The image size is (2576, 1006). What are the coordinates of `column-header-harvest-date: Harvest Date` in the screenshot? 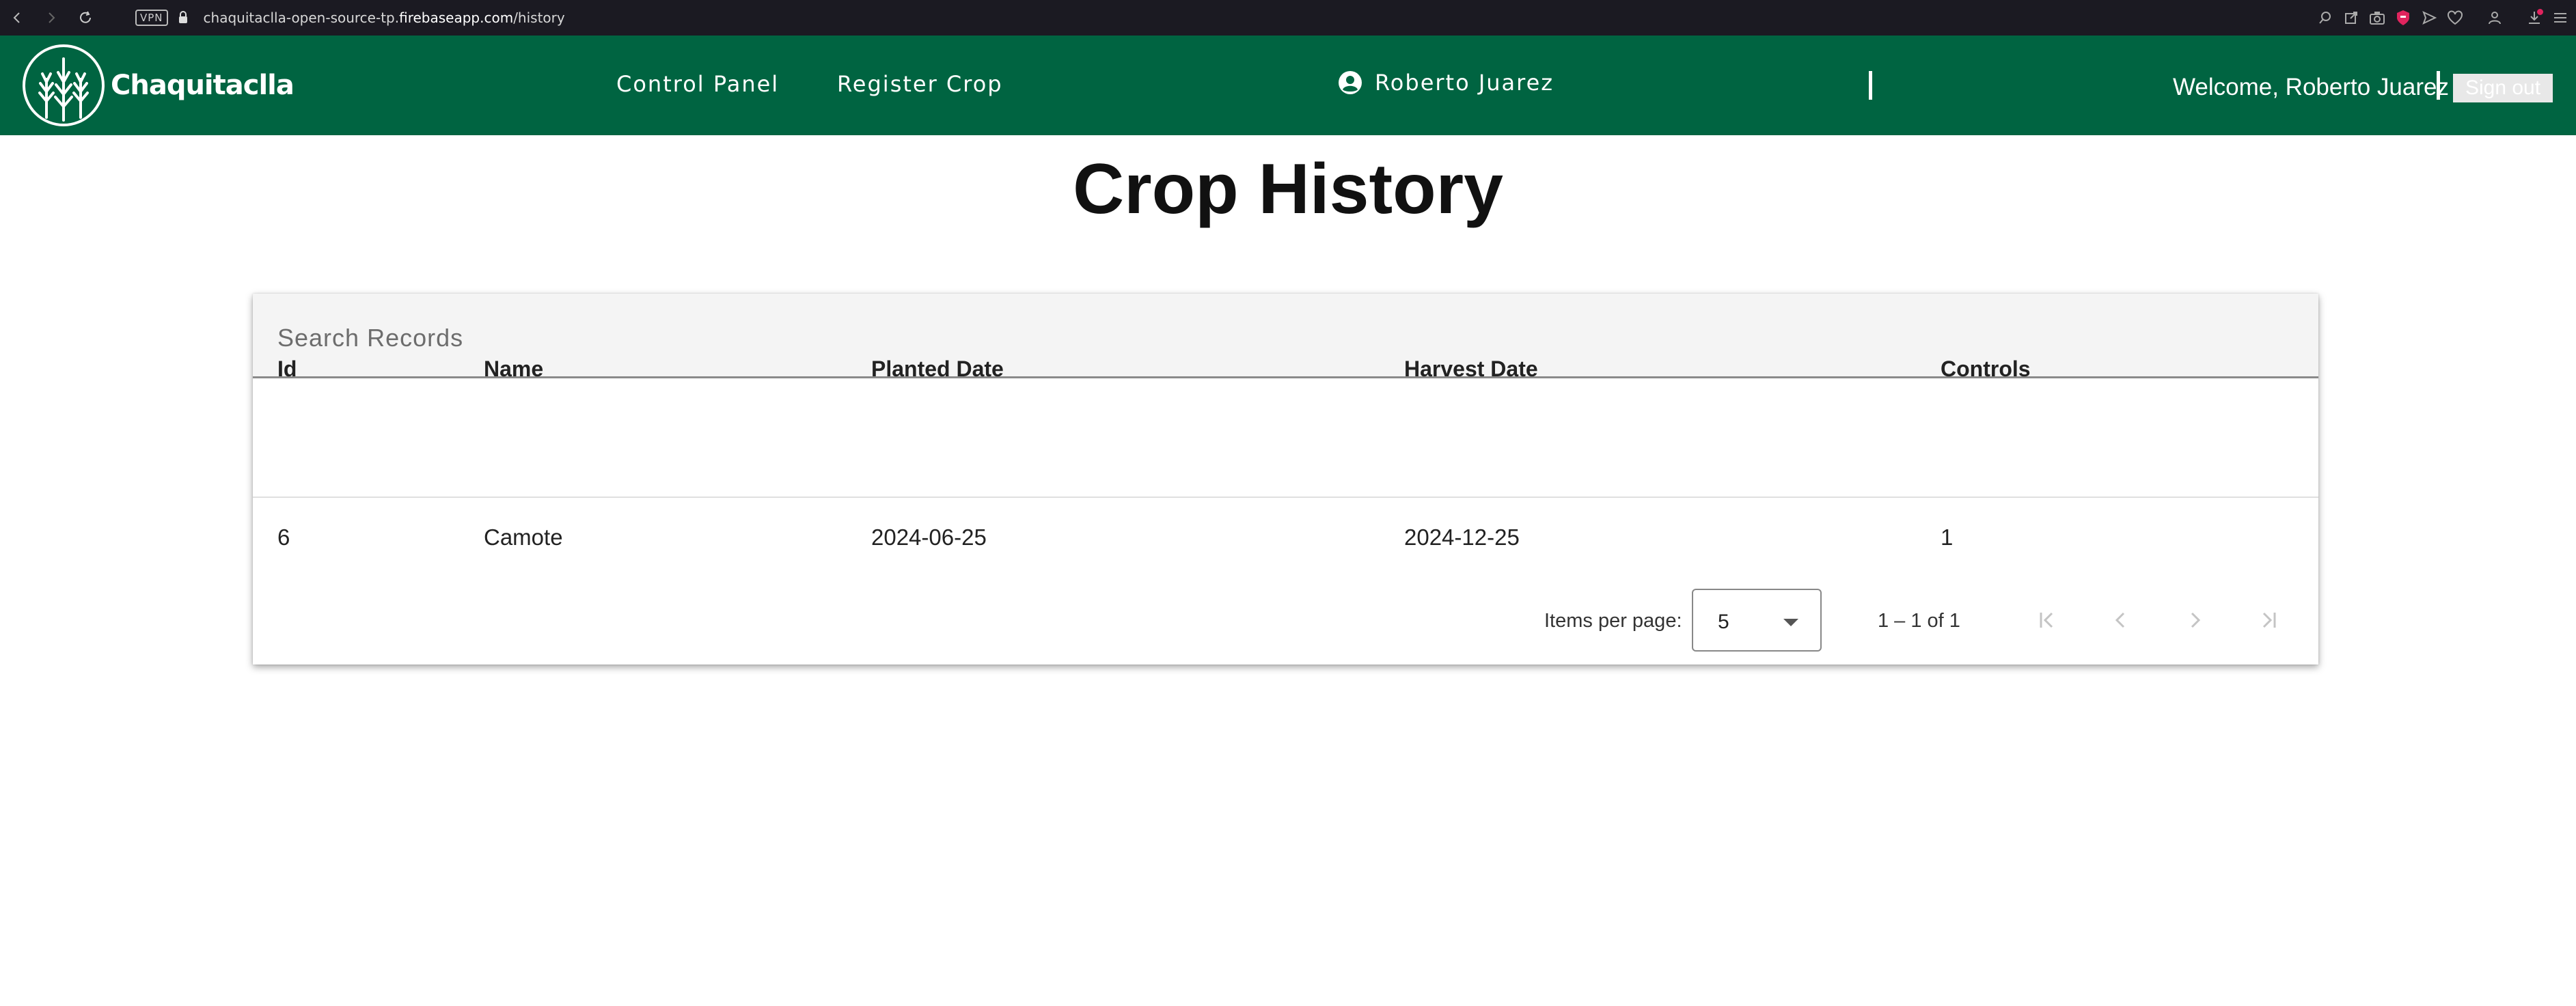 It's located at (1471, 369).